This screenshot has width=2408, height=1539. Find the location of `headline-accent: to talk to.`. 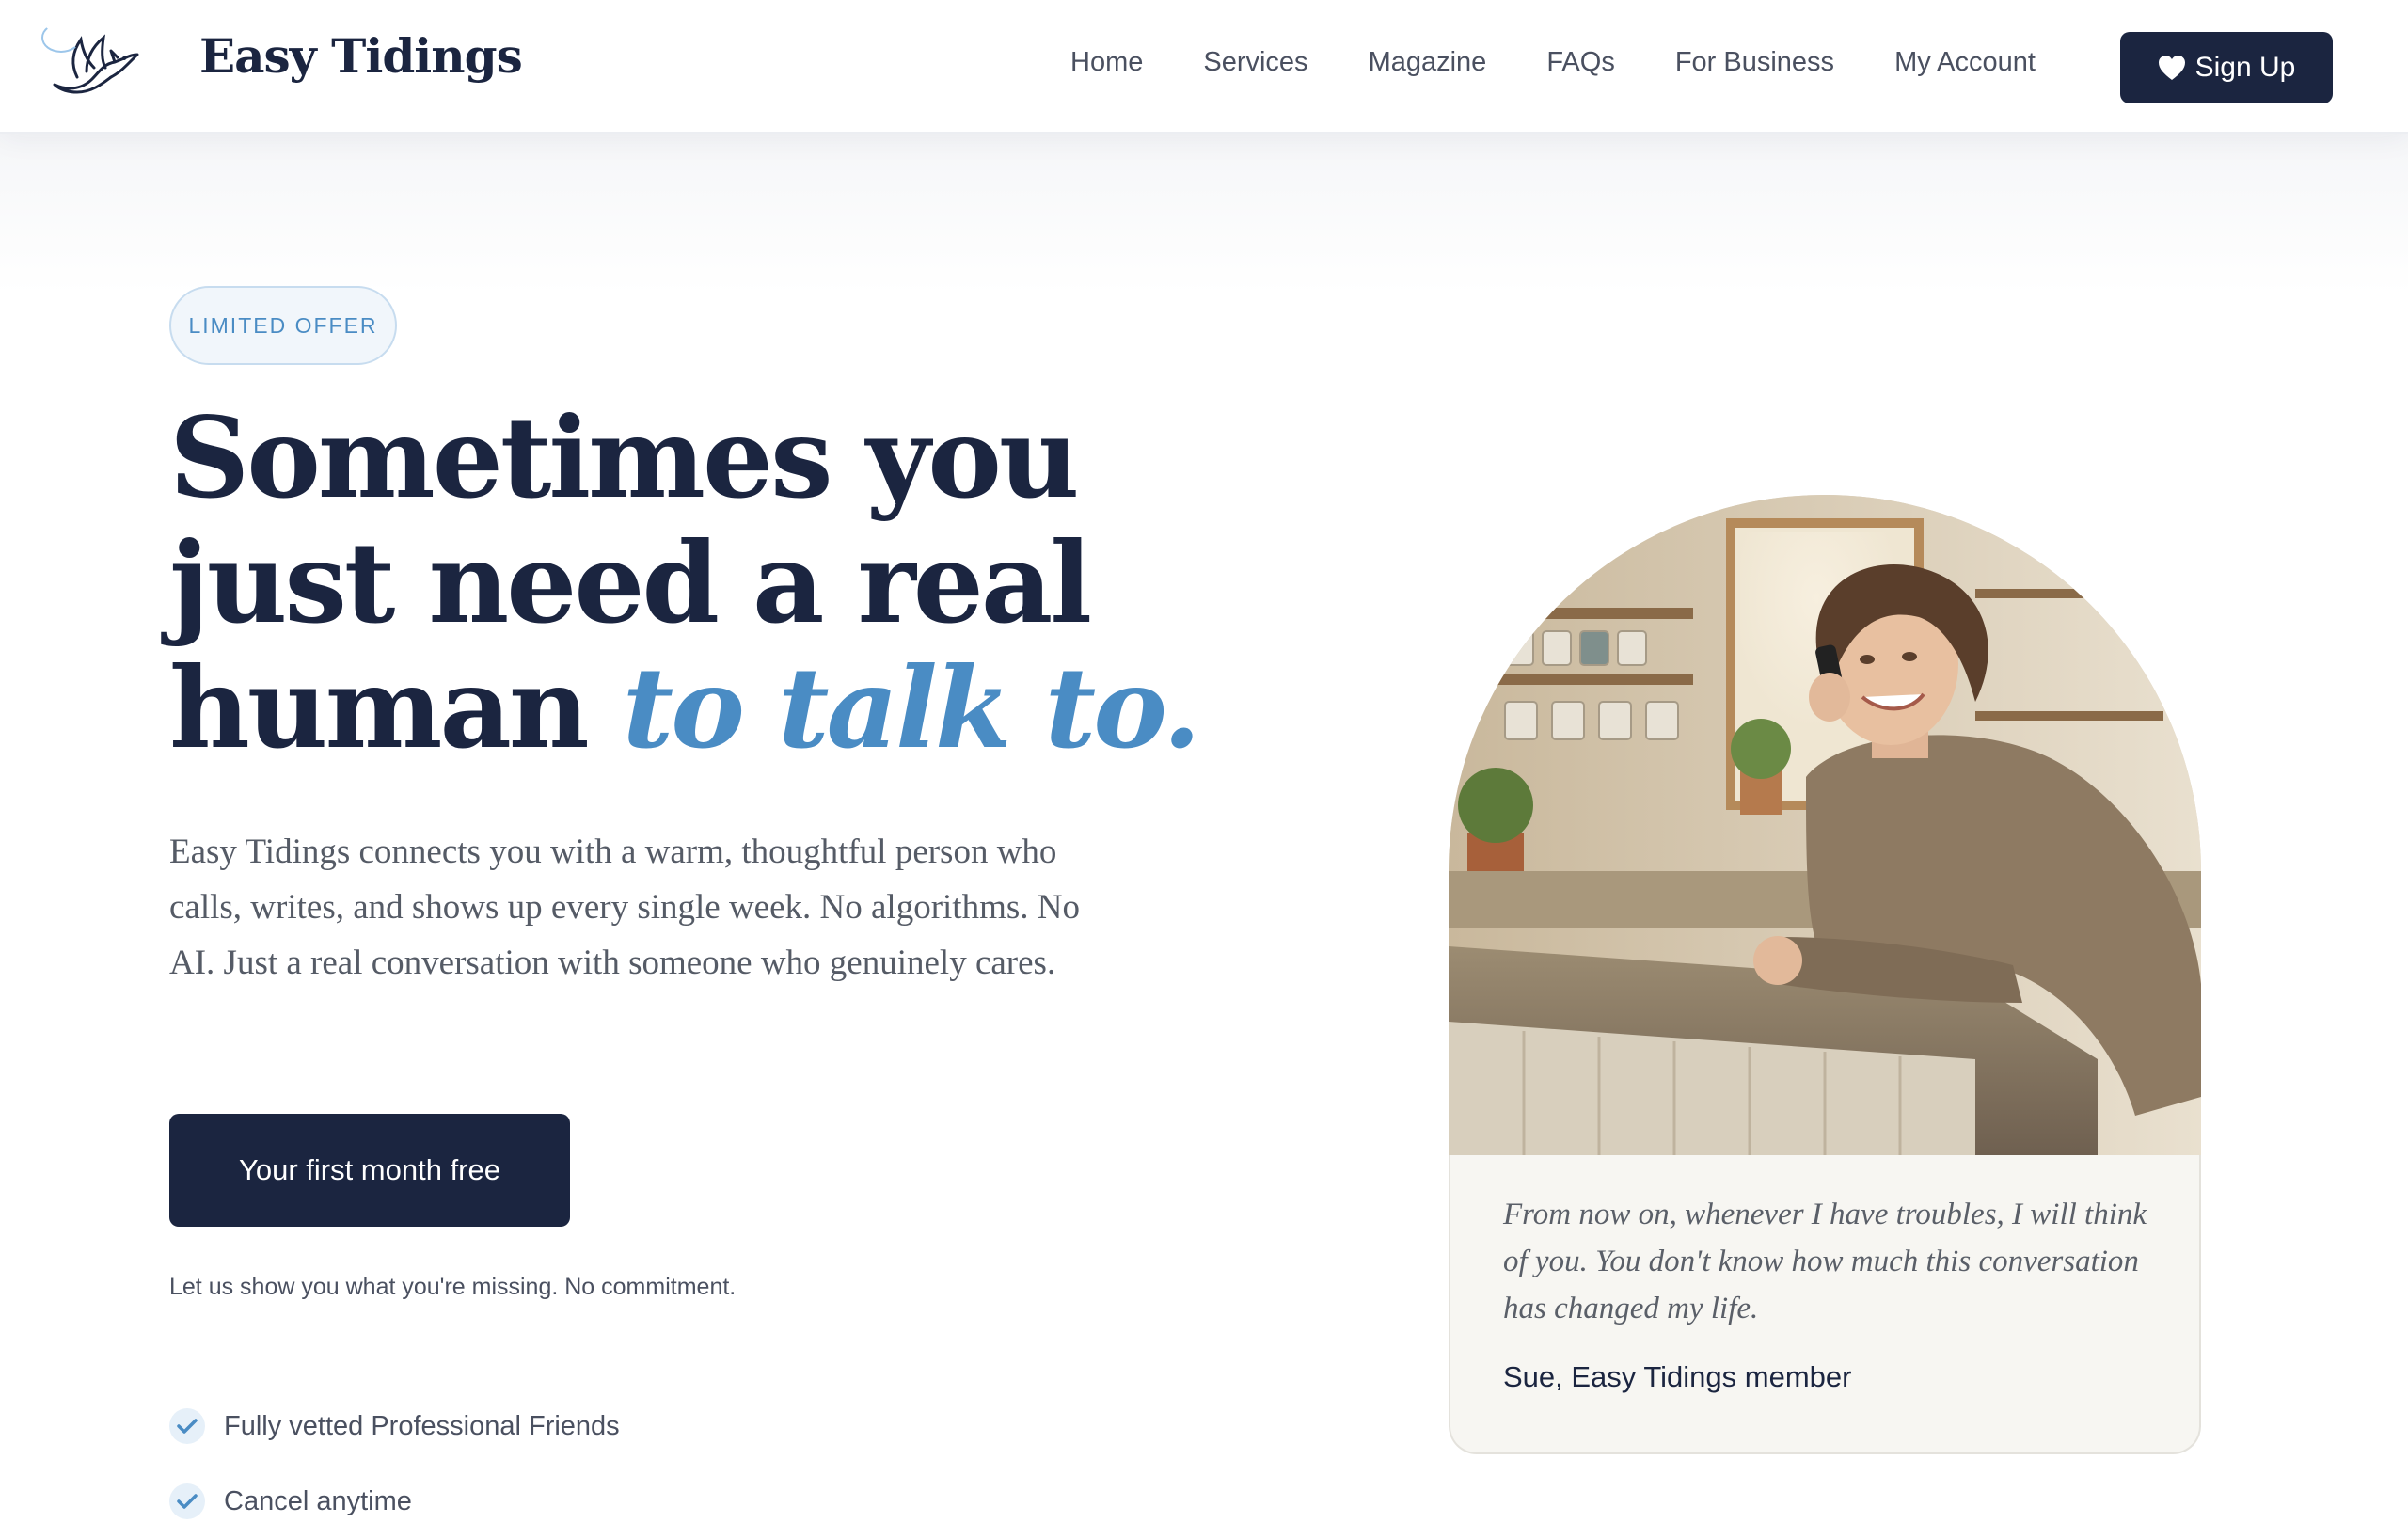

headline-accent: to talk to. is located at coordinates (912, 708).